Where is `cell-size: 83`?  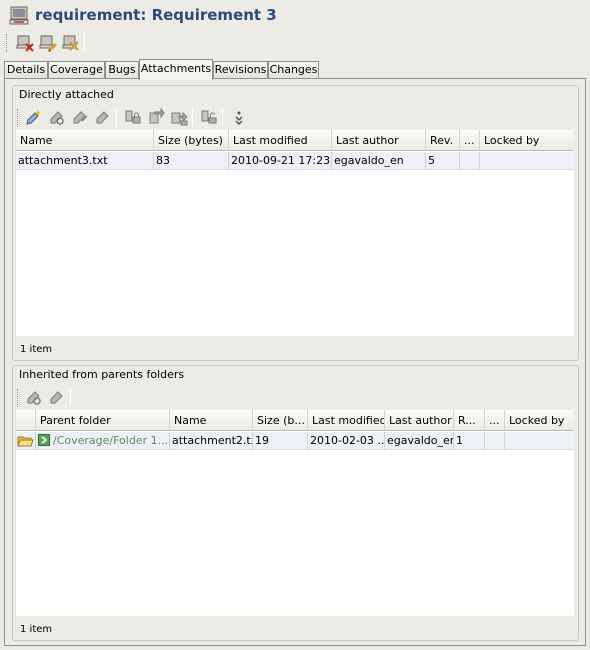
cell-size: 83 is located at coordinates (191, 161).